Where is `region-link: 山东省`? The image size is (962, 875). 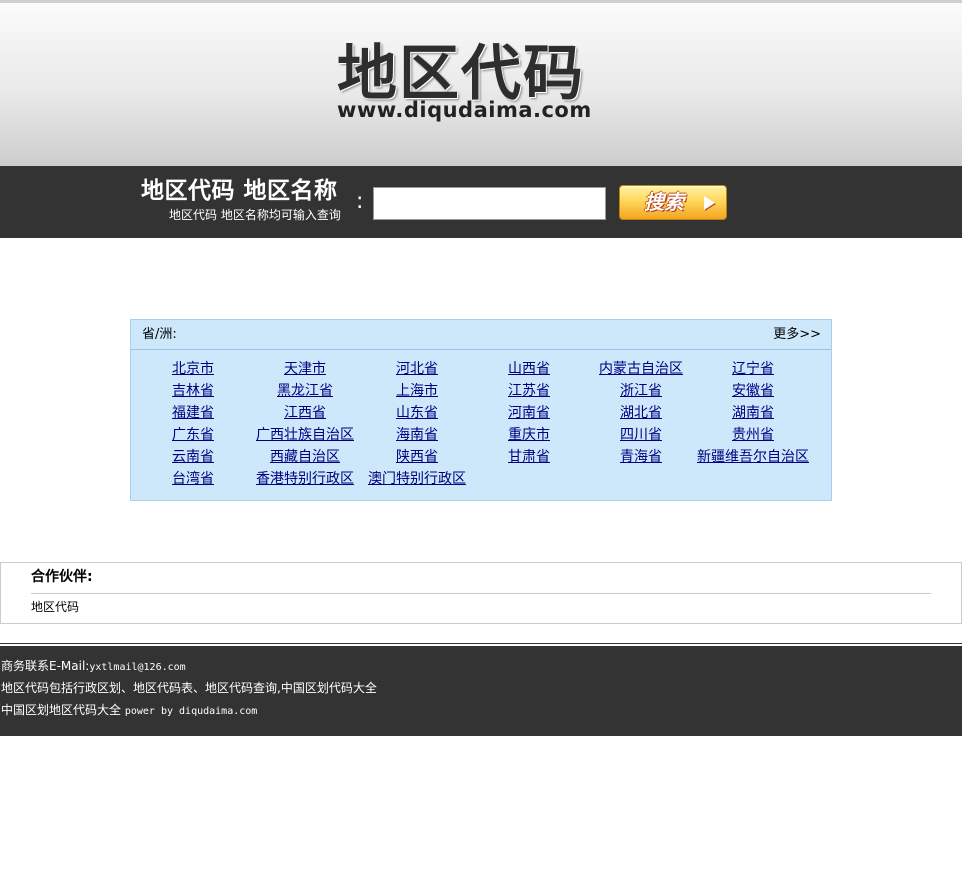
region-link: 山东省 is located at coordinates (417, 413).